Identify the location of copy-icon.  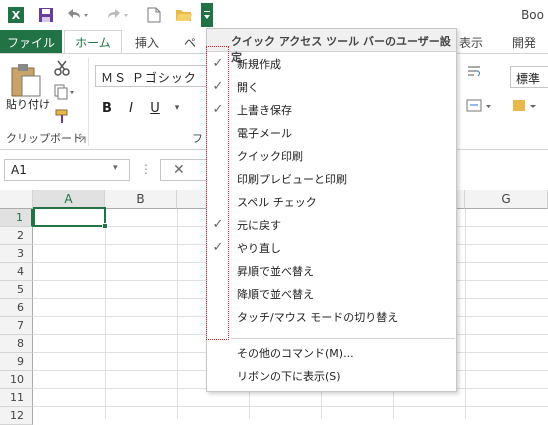
(66, 92).